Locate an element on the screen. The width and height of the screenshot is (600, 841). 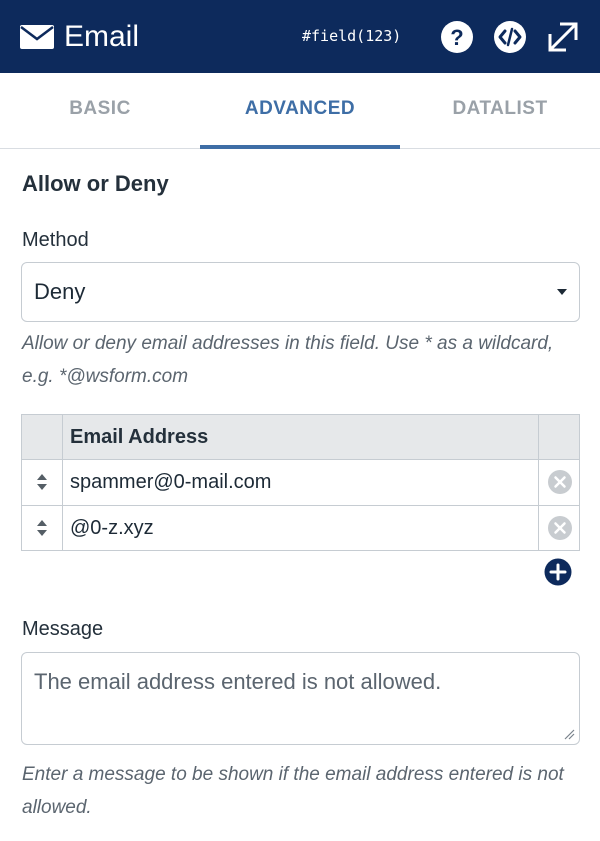
caret-down-icon is located at coordinates (562, 292).